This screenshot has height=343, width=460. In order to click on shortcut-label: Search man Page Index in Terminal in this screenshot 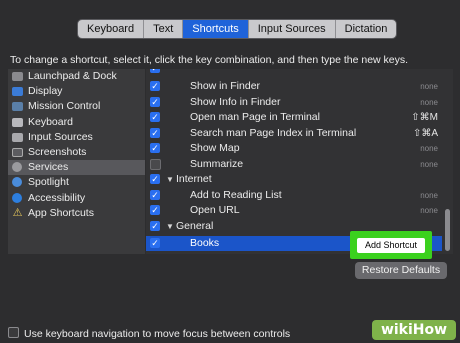, I will do `click(273, 132)`.